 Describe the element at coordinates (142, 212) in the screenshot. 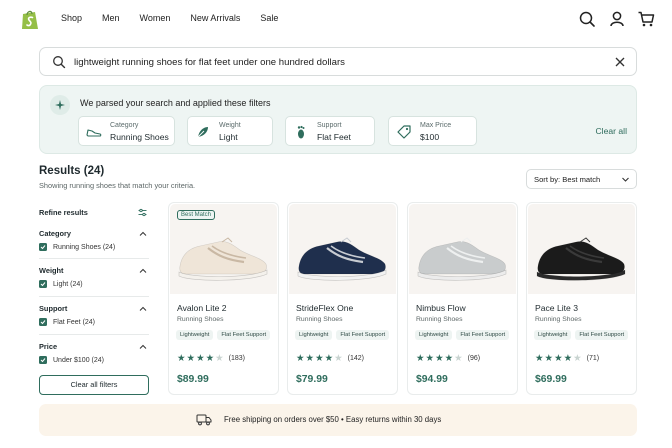

I see `adjust-filters-icon` at that location.